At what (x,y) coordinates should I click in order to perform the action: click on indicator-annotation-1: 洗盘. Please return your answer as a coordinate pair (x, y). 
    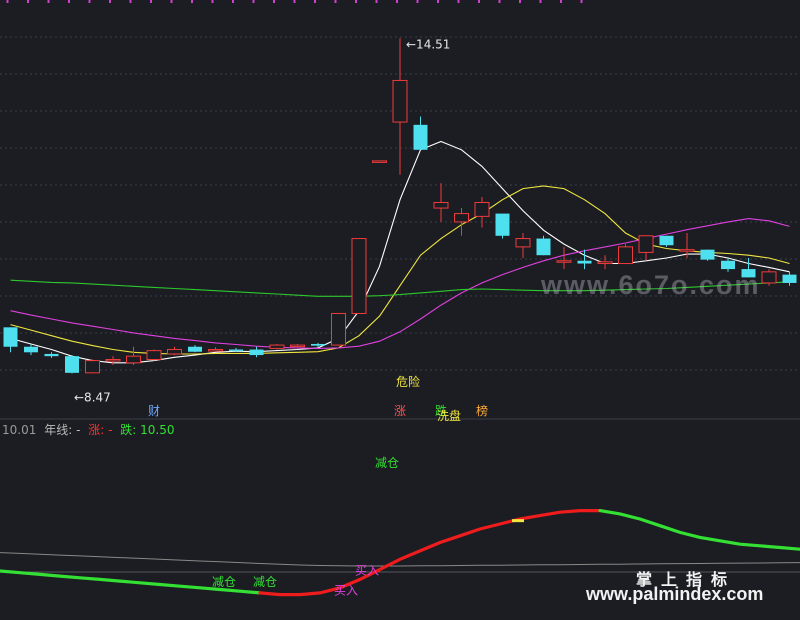
    Looking at the image, I should click on (449, 415).